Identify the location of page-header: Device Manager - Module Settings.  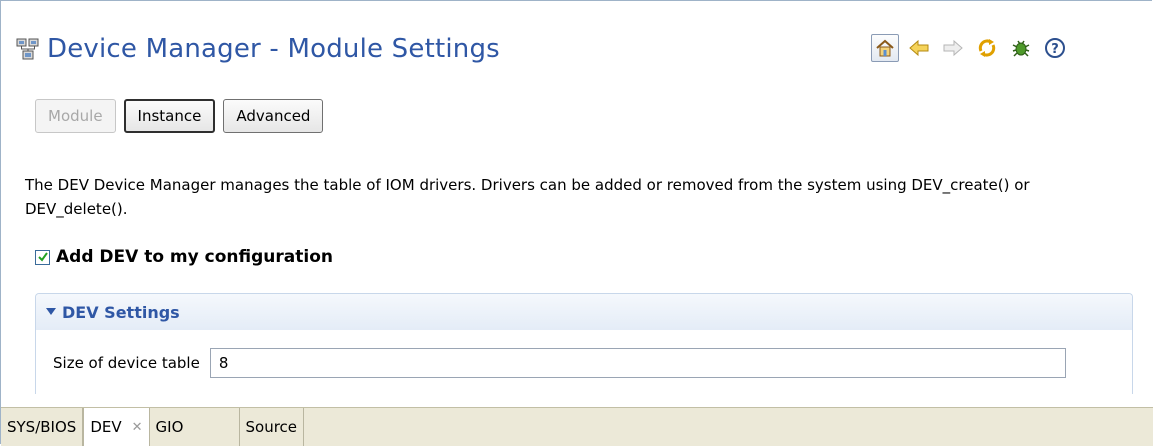
(257, 49).